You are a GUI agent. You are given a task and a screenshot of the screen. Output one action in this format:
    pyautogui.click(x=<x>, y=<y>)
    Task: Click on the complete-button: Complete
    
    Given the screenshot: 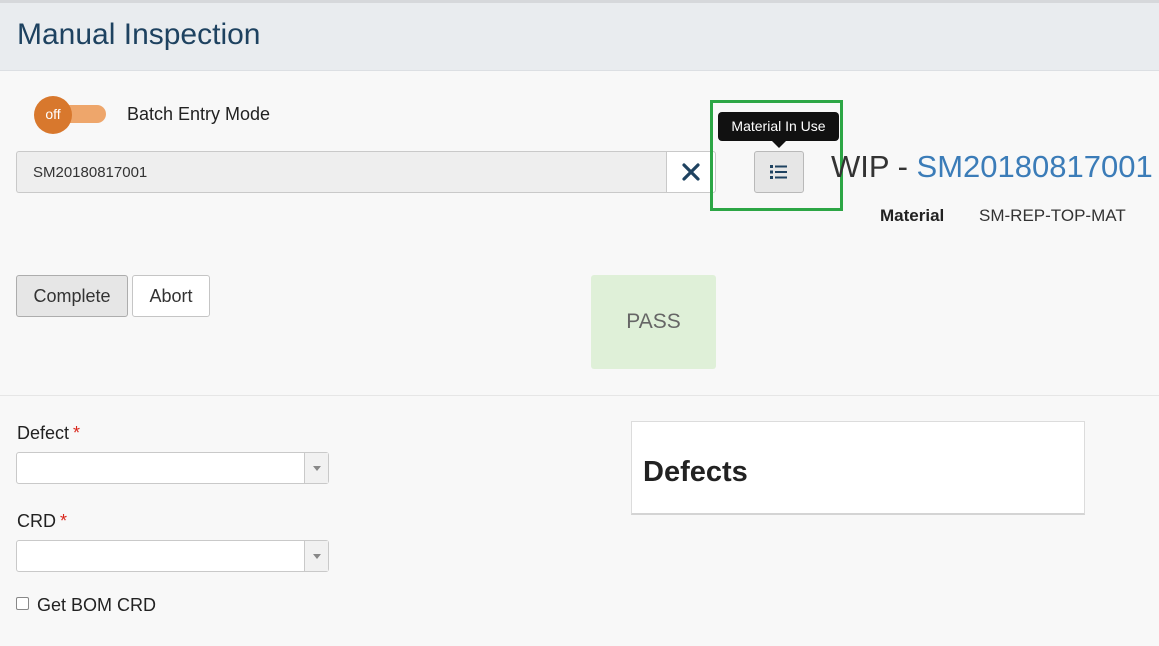 What is the action you would take?
    pyautogui.click(x=72, y=296)
    